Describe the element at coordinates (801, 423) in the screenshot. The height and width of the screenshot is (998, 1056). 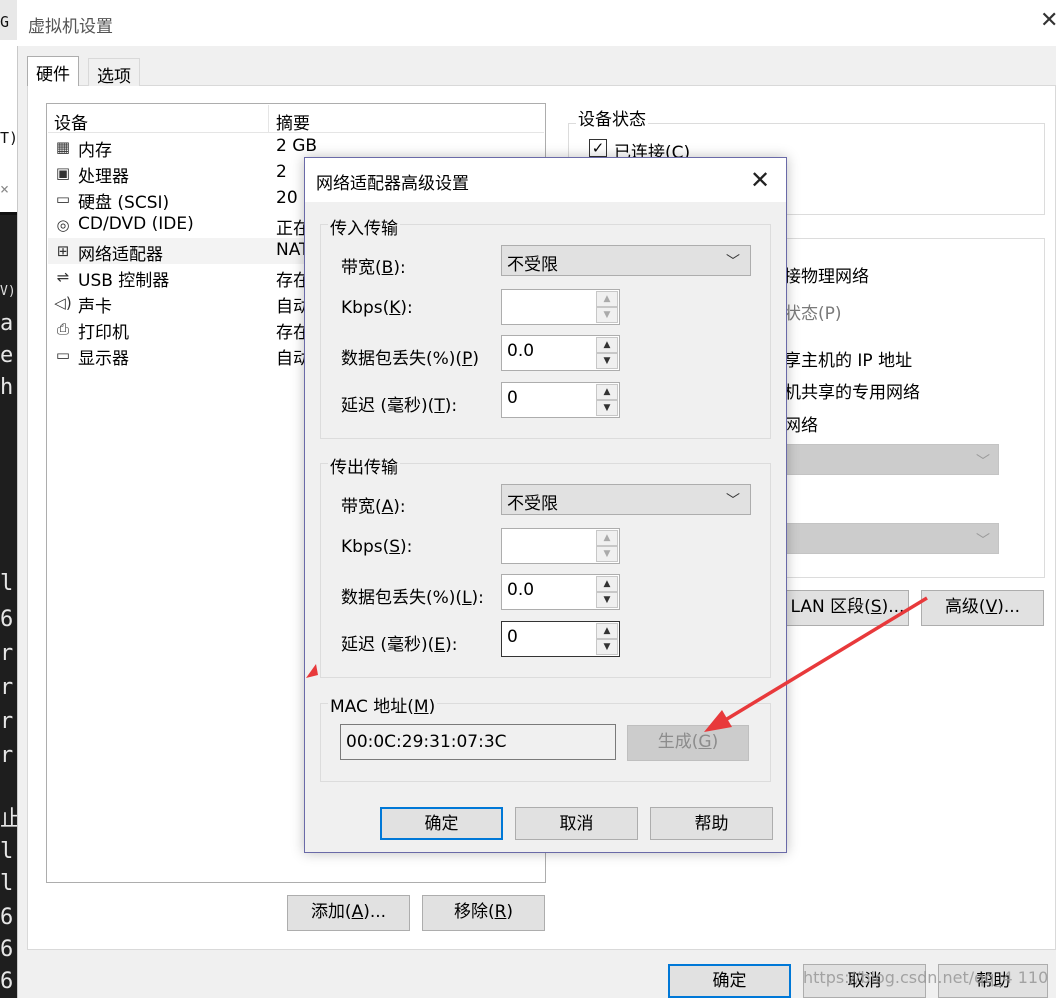
I see `custom-option-label: 网络` at that location.